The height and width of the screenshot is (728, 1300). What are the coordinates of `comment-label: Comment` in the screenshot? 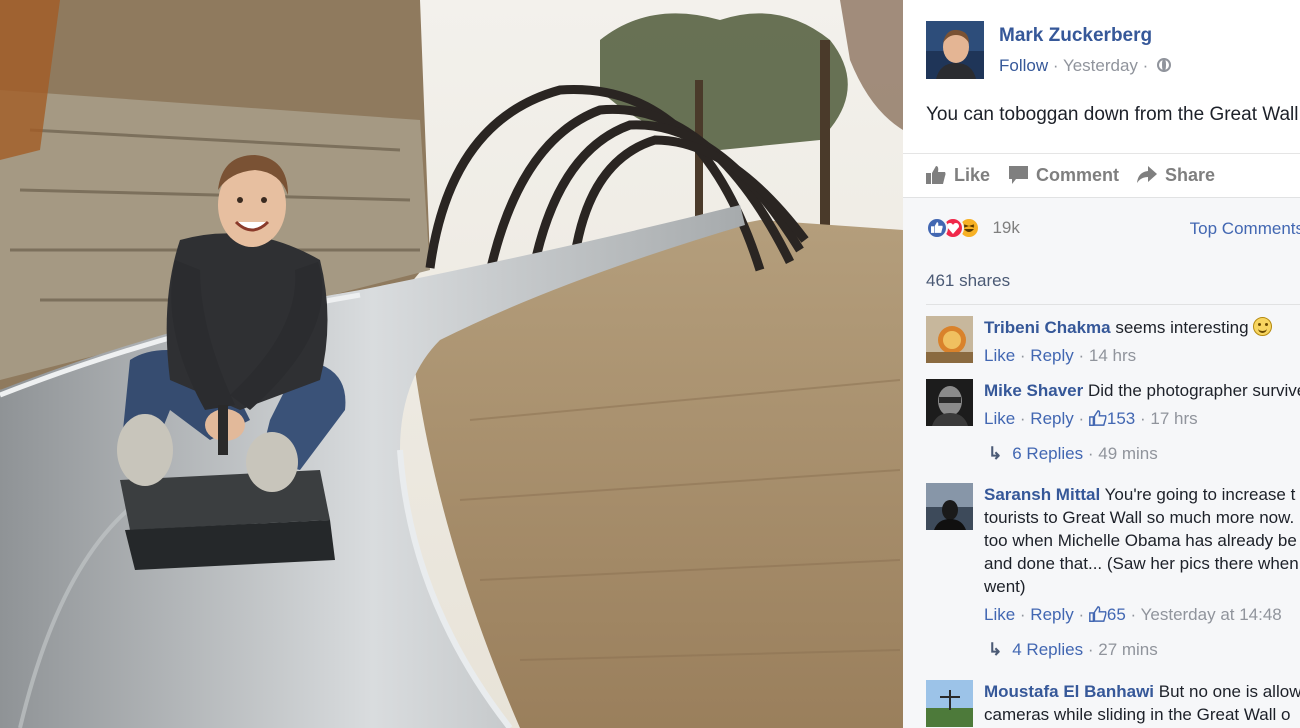 It's located at (1078, 175).